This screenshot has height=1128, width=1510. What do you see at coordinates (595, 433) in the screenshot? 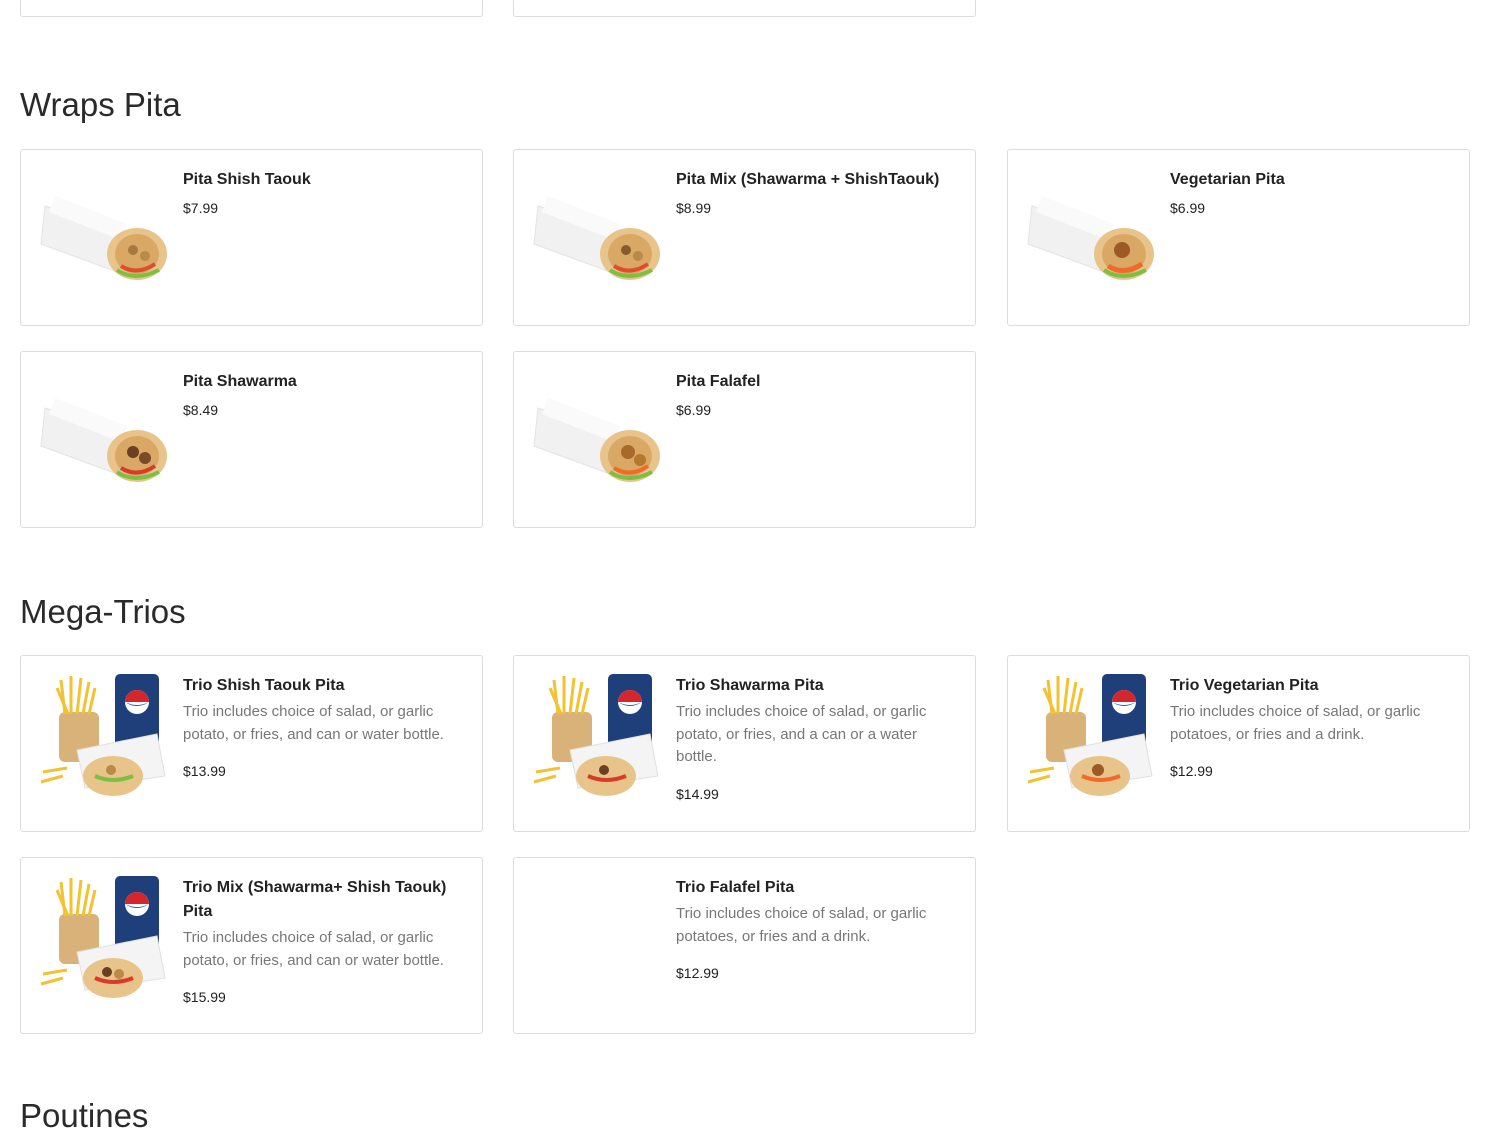
I see `falafel-wrap-image` at bounding box center [595, 433].